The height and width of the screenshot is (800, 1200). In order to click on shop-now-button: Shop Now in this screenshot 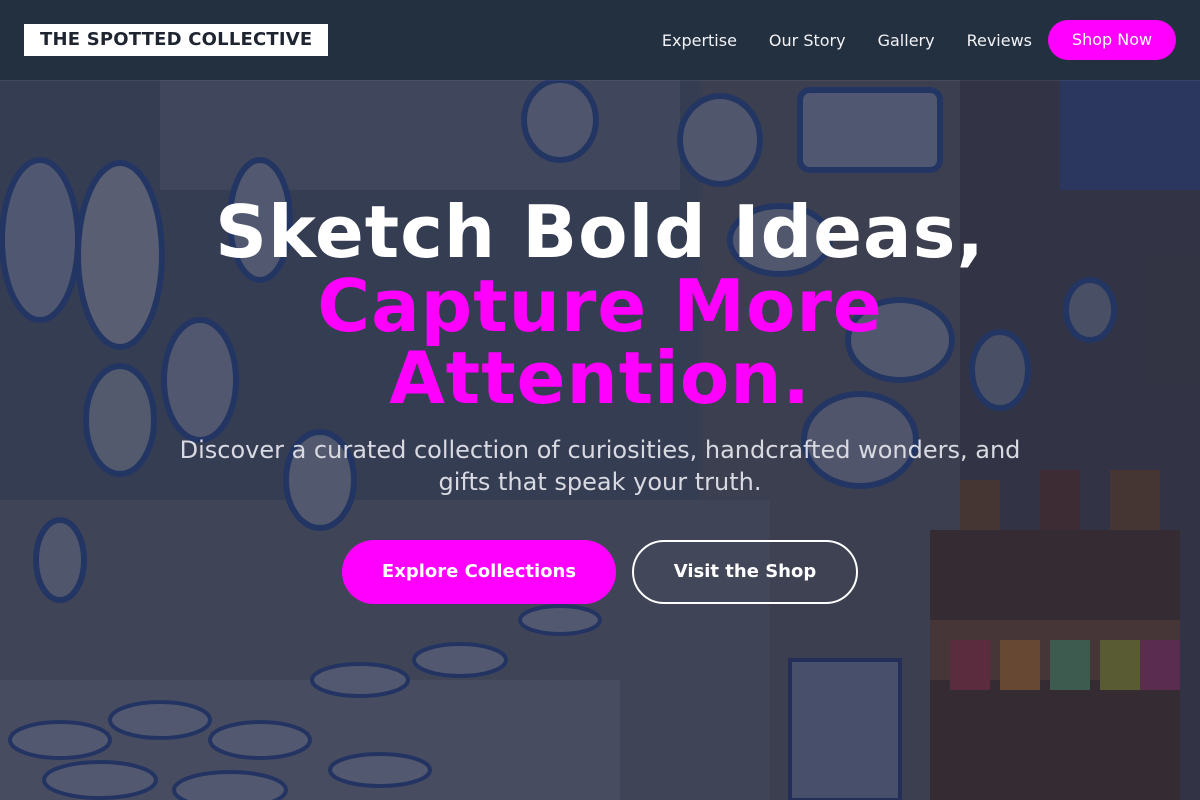, I will do `click(1112, 40)`.